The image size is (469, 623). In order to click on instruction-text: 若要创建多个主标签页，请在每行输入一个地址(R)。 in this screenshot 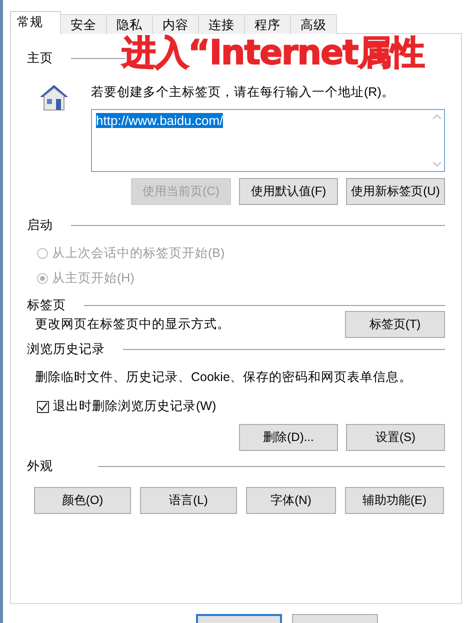, I will do `click(243, 92)`.